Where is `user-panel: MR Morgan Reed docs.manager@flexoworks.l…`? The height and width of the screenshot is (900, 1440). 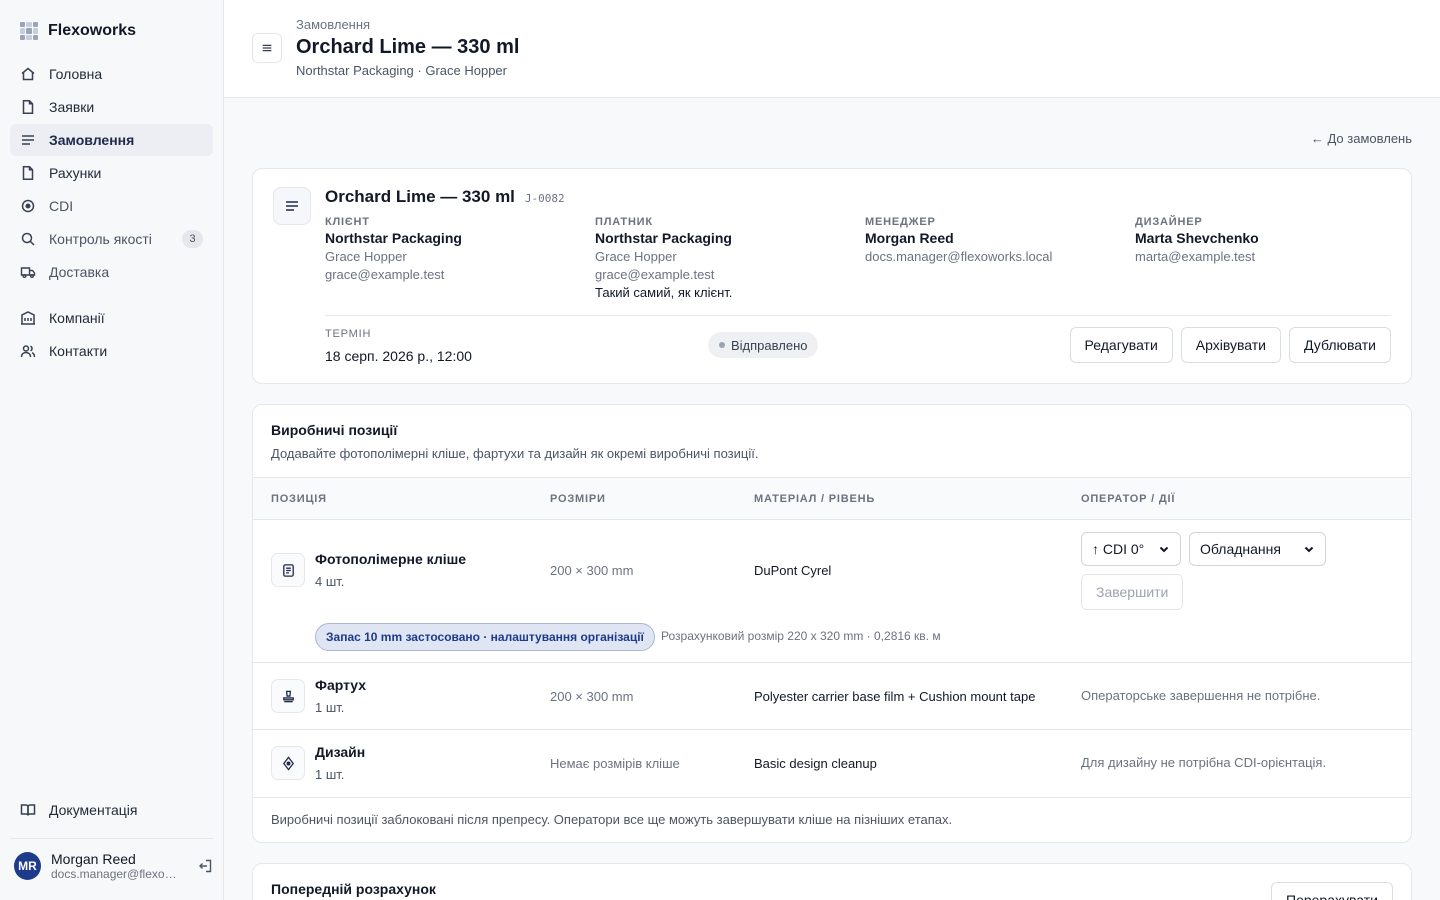
user-panel: MR Morgan Reed docs.manager@flexoworks.l… is located at coordinates (111, 859).